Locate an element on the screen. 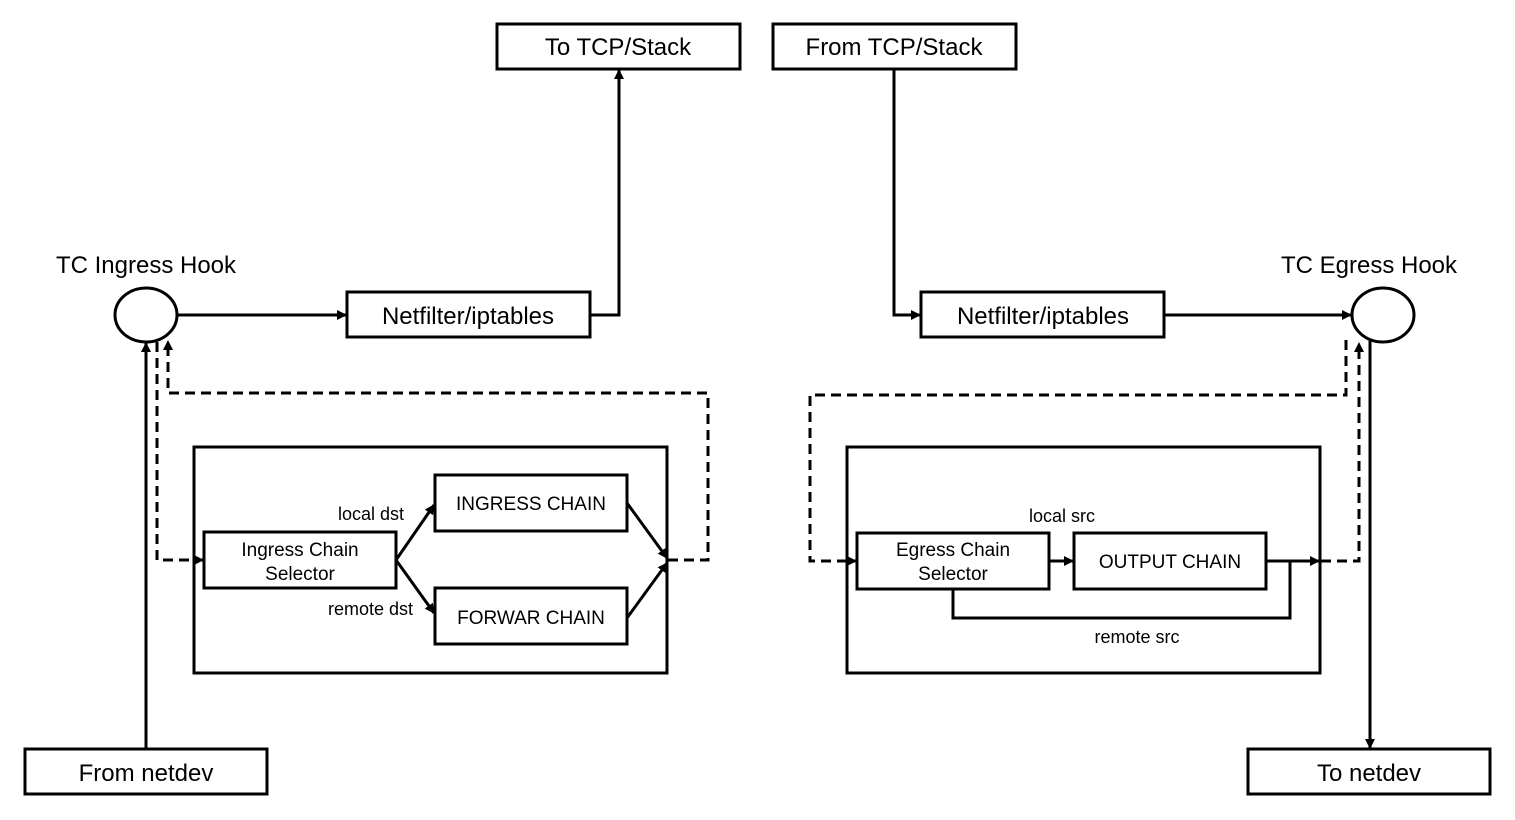  remote-dst-label: remote dst is located at coordinates (370, 609).